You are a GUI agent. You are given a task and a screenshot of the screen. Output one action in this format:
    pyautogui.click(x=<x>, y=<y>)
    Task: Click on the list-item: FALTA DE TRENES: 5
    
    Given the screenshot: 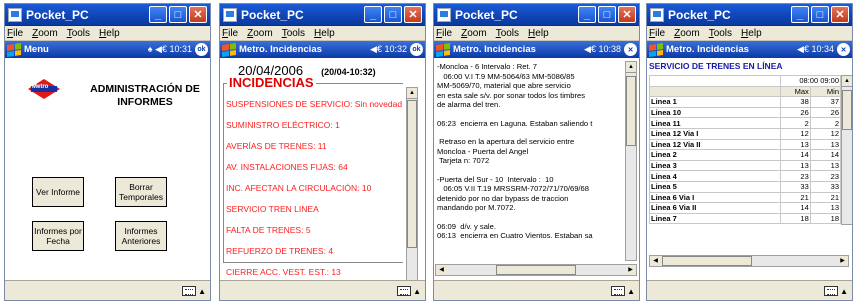 What is the action you would take?
    pyautogui.click(x=314, y=234)
    